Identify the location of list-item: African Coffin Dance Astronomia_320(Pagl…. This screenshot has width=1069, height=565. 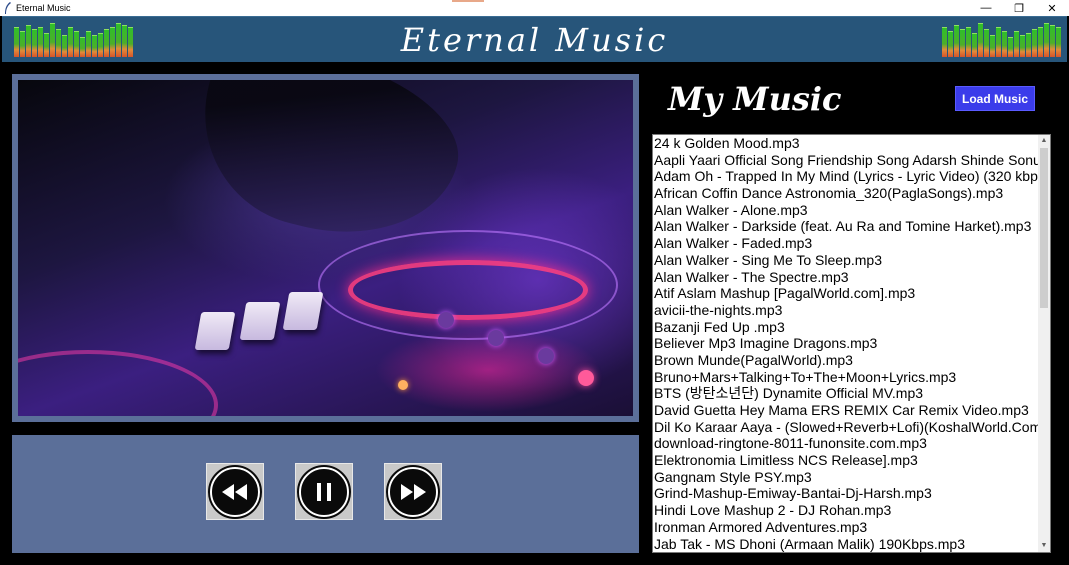
(846, 193).